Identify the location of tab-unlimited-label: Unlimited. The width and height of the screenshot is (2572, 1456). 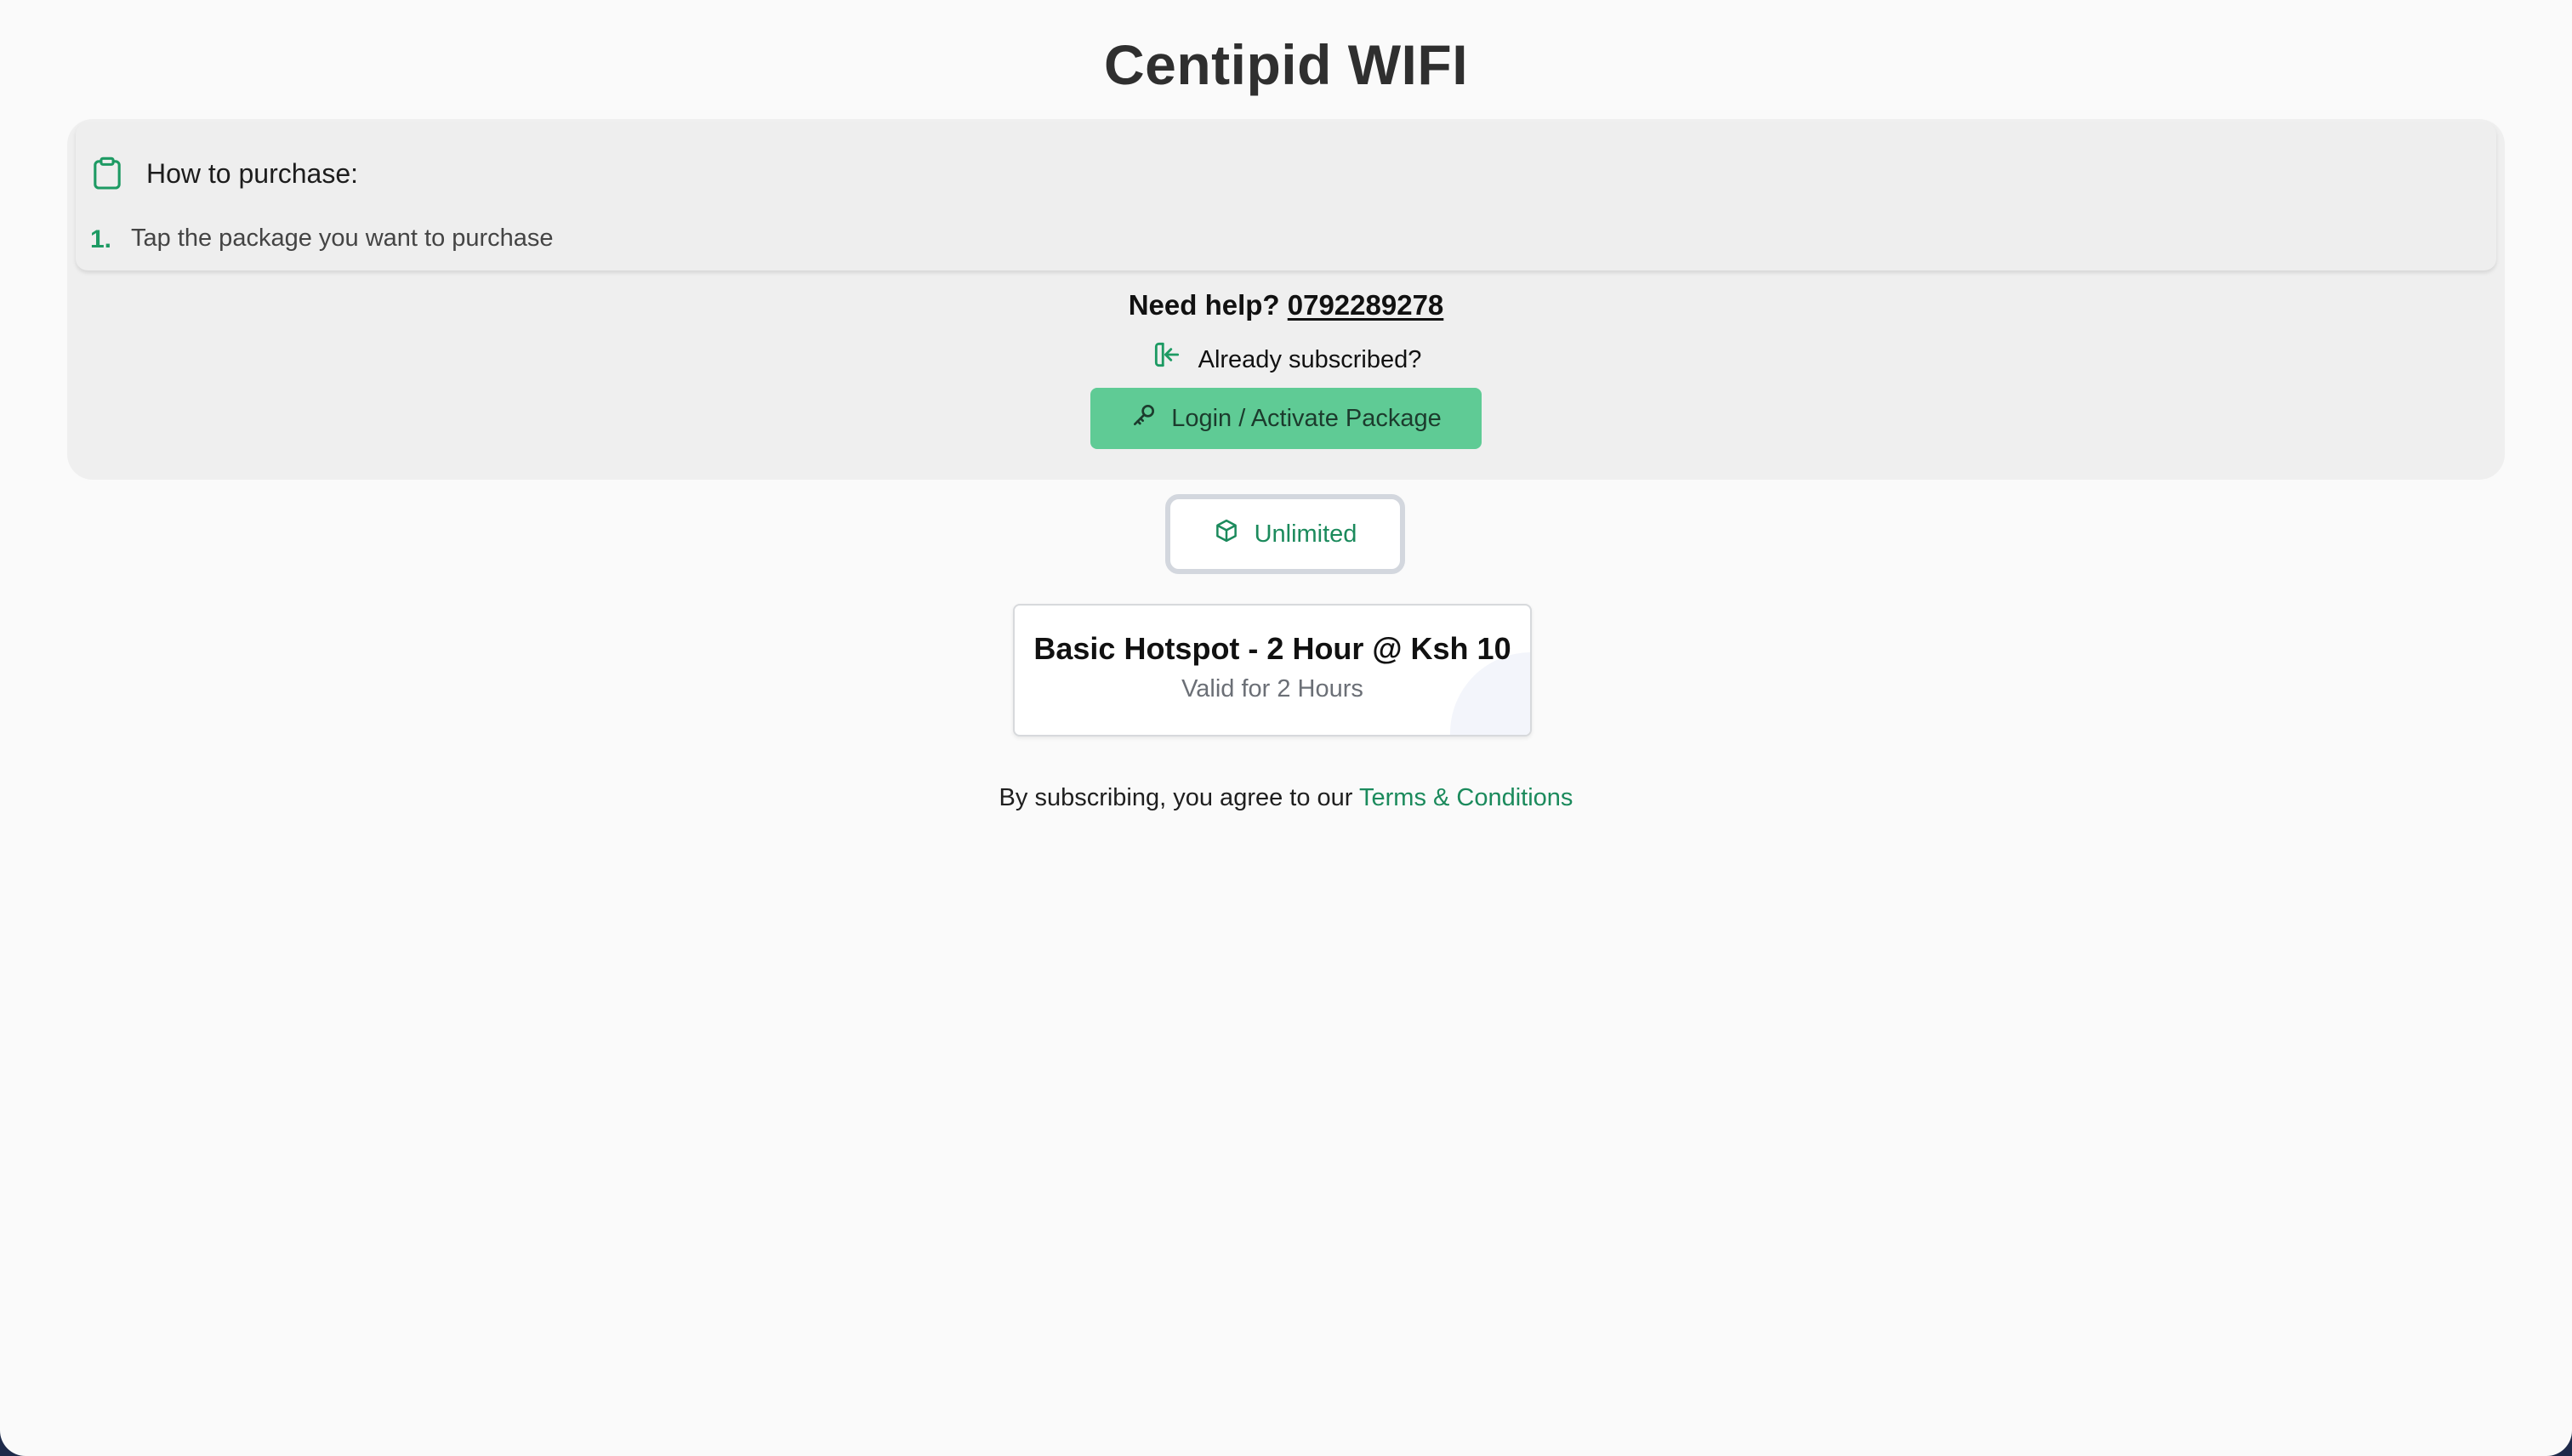
(1306, 534).